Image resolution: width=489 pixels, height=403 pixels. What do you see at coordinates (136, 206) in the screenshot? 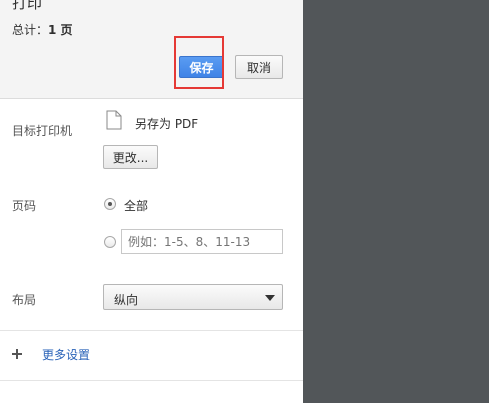
I see `pages-all-label: 全部` at bounding box center [136, 206].